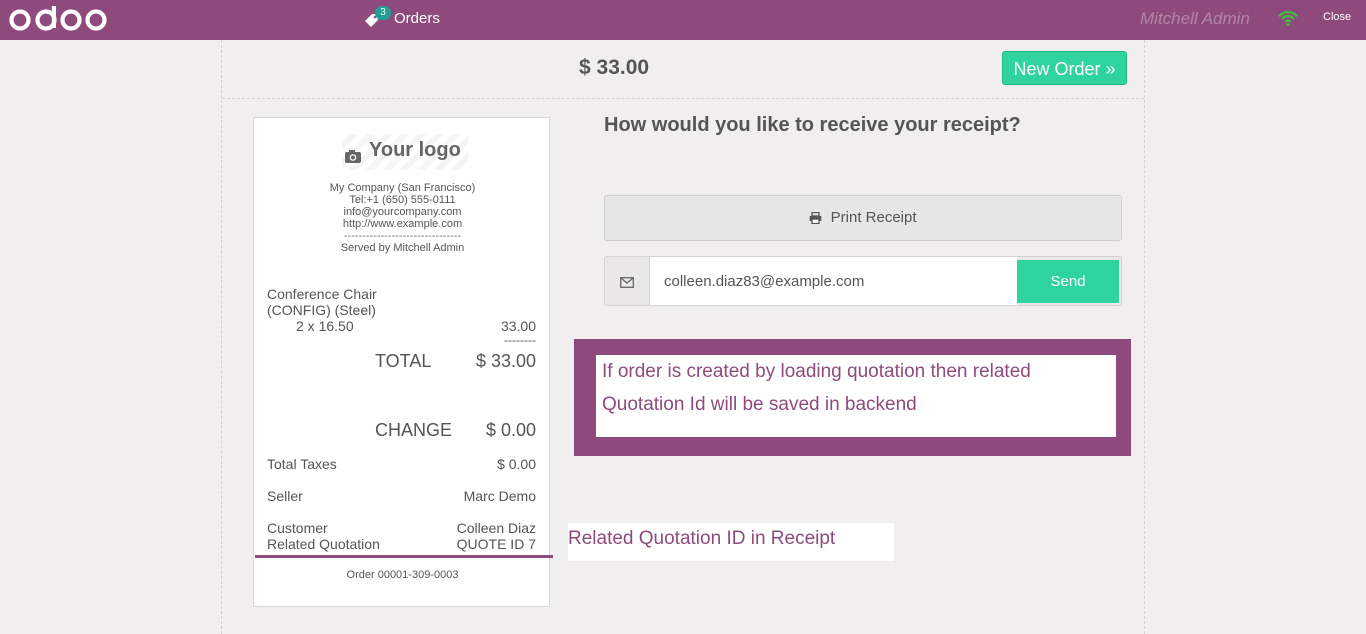 The image size is (1366, 634). Describe the element at coordinates (817, 219) in the screenshot. I see `printer-icon` at that location.